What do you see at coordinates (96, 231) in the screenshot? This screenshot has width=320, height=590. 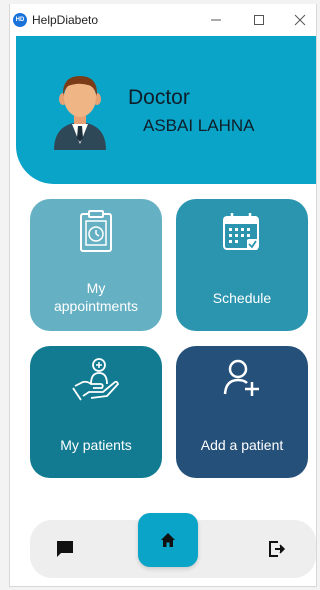 I see `clipboard-clock-icon` at bounding box center [96, 231].